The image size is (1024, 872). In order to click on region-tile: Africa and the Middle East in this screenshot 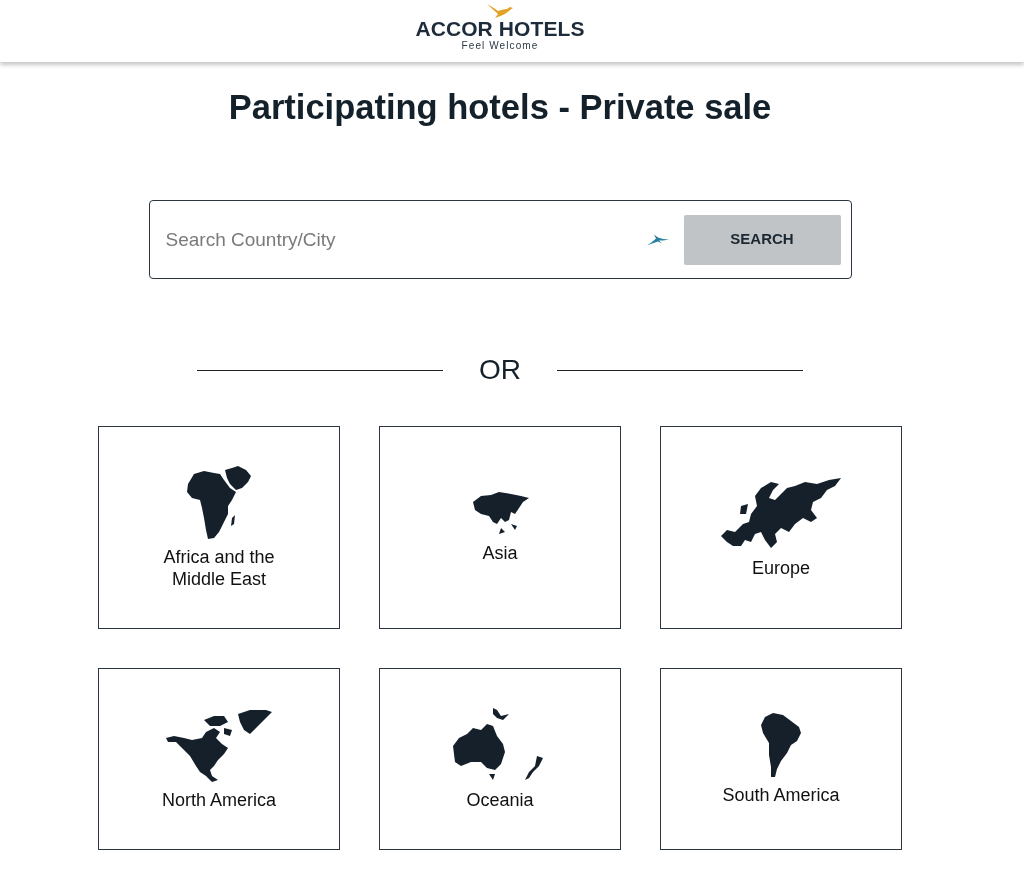, I will do `click(219, 527)`.